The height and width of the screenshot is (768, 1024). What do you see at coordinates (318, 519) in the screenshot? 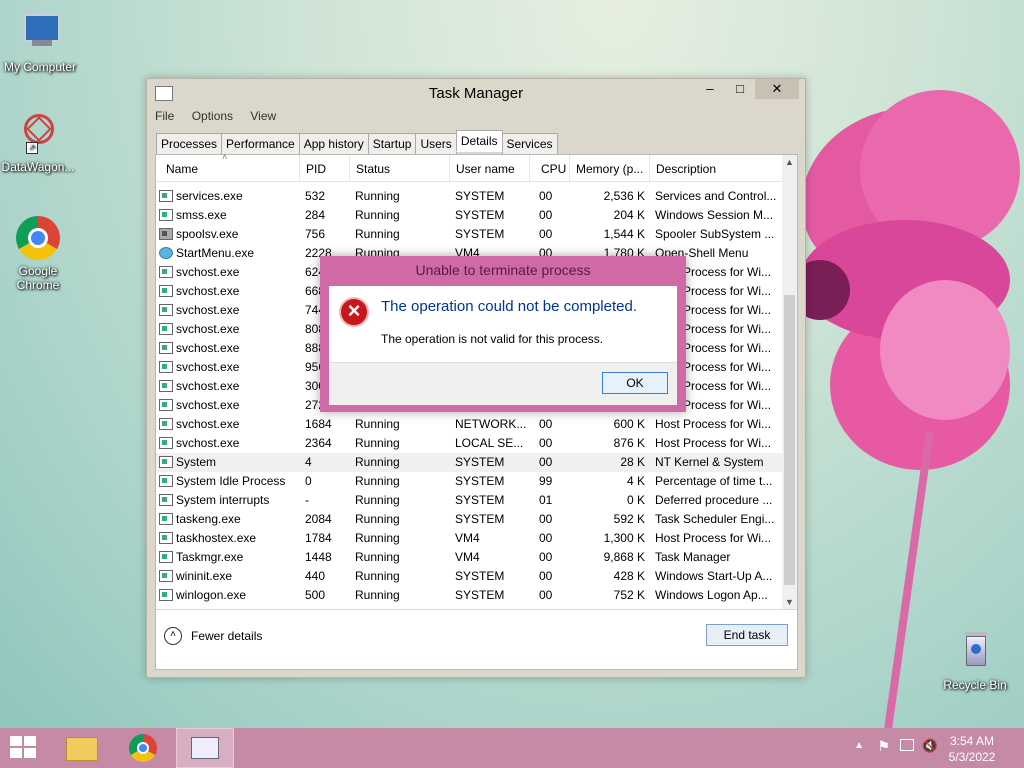
I see `cell-pid: 2084` at bounding box center [318, 519].